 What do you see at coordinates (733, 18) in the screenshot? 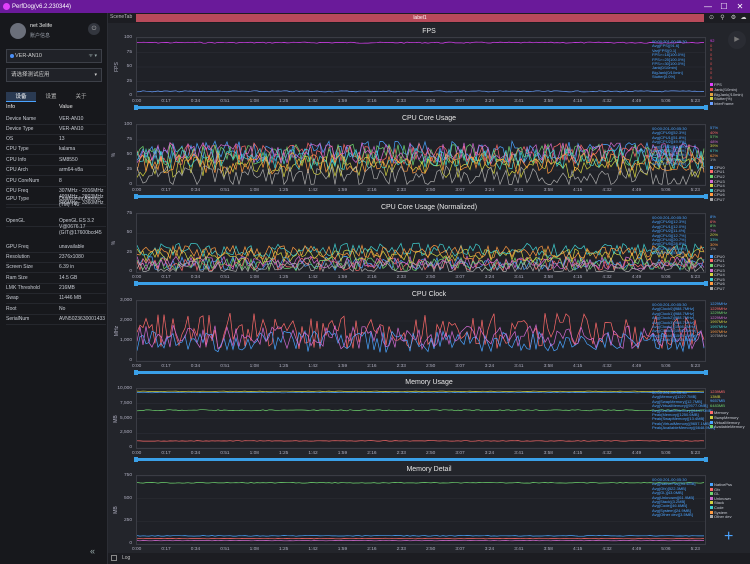
I see `settings-icon: ⚙` at bounding box center [733, 18].